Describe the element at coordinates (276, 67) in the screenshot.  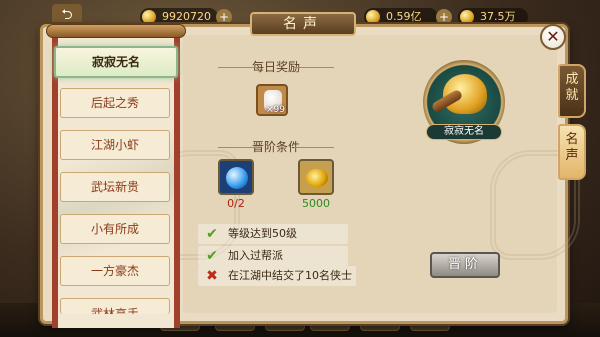
I see `daily-reward-header: 每日奖励` at that location.